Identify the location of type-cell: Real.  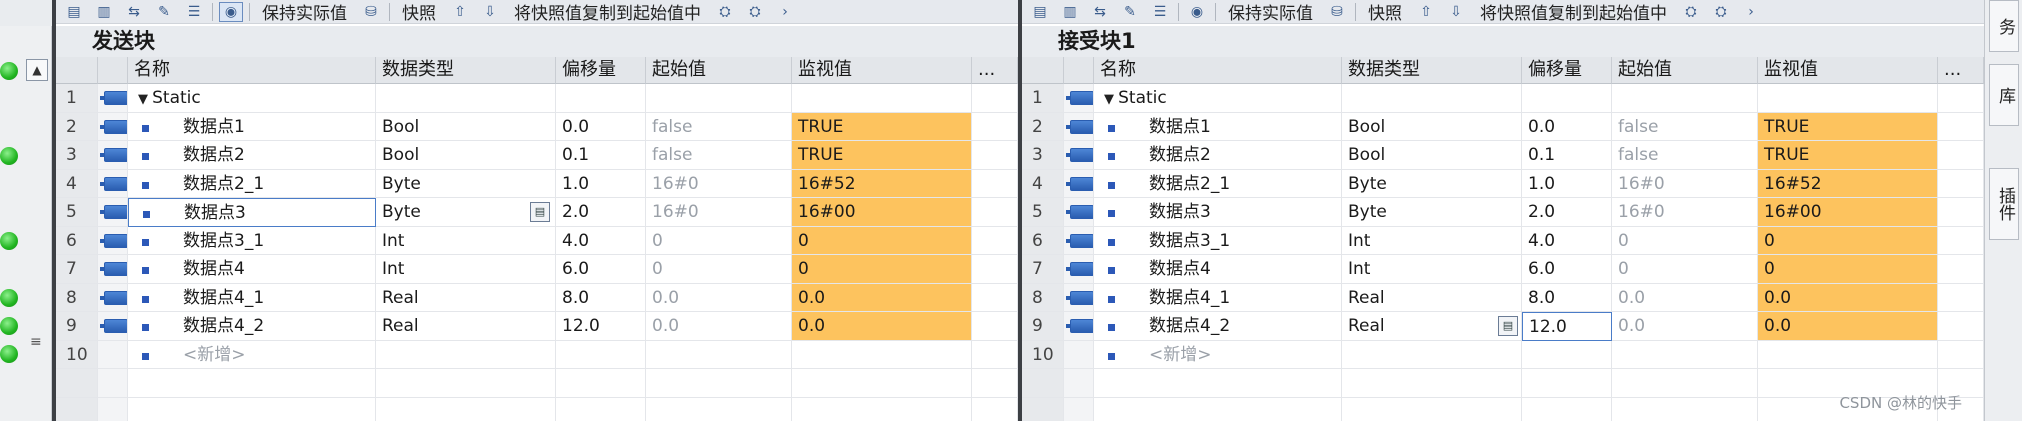
(466, 326).